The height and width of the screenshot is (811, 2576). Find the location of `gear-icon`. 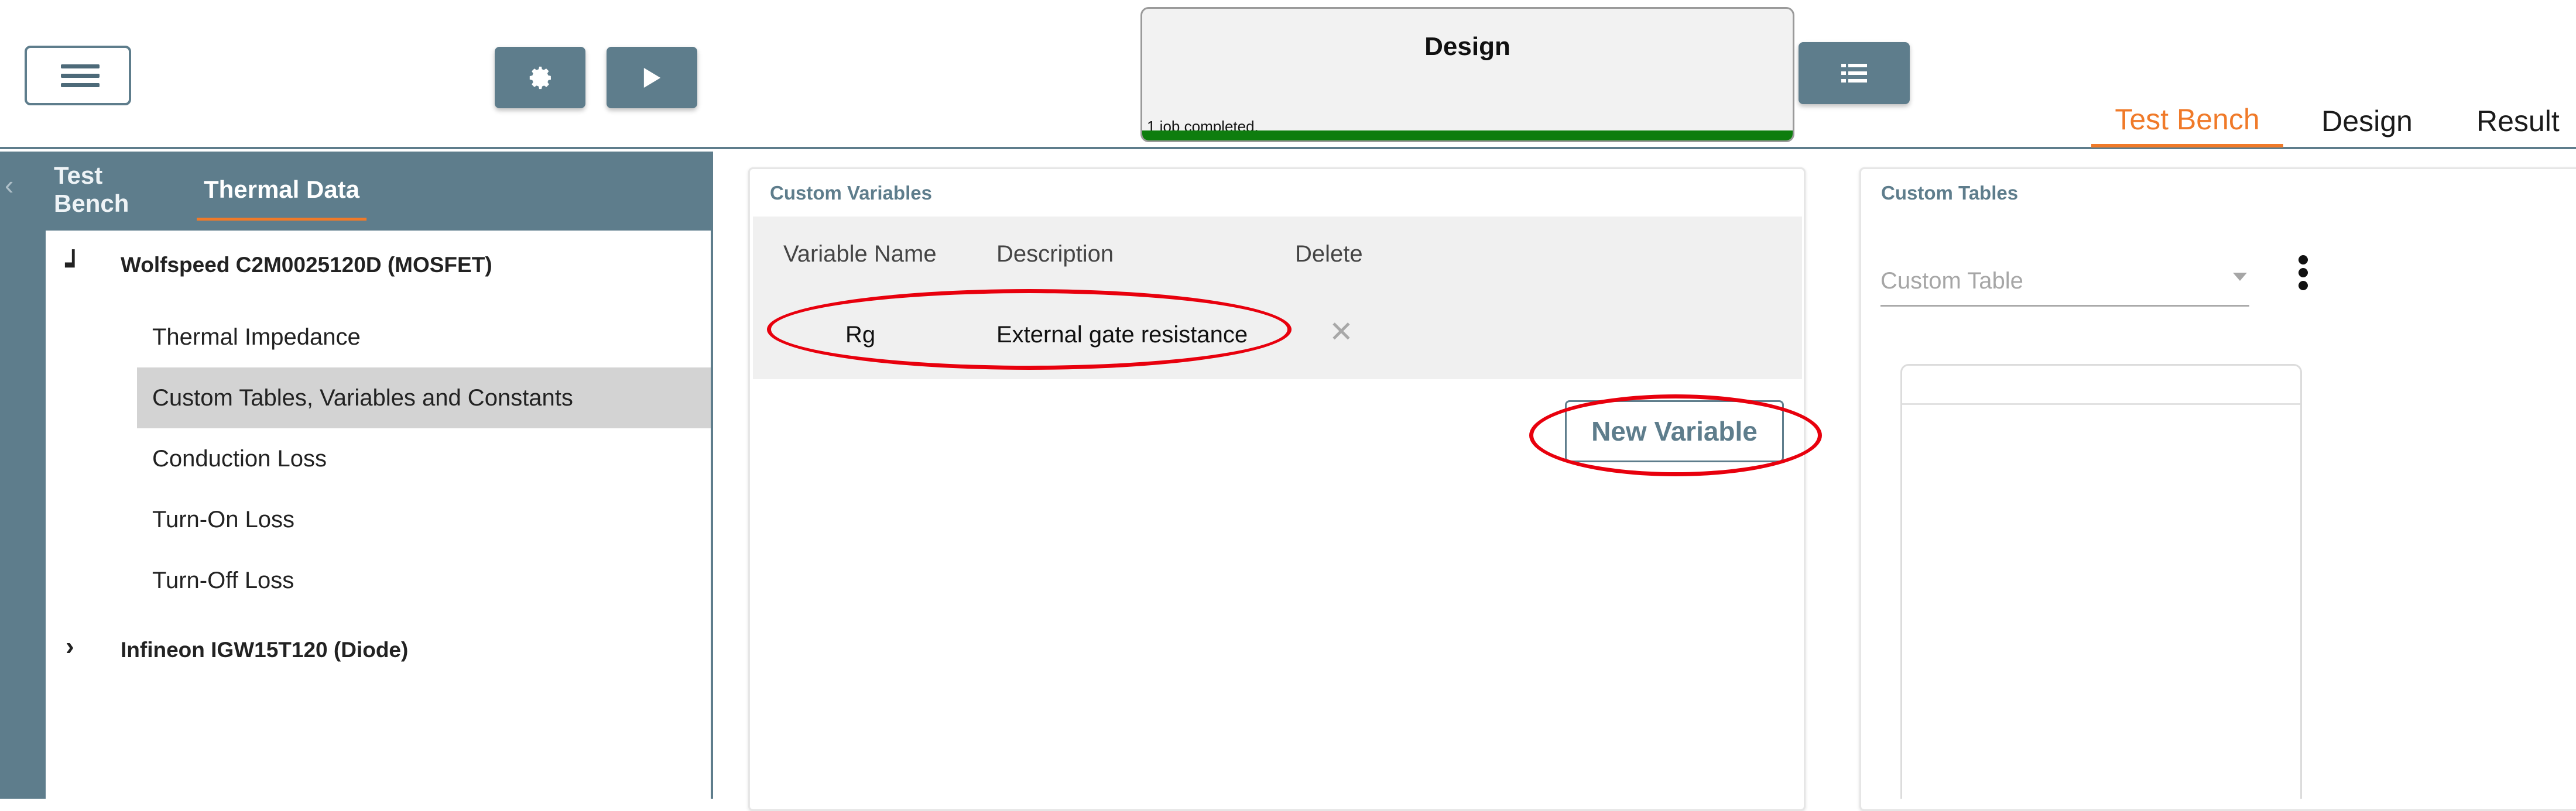

gear-icon is located at coordinates (540, 78).